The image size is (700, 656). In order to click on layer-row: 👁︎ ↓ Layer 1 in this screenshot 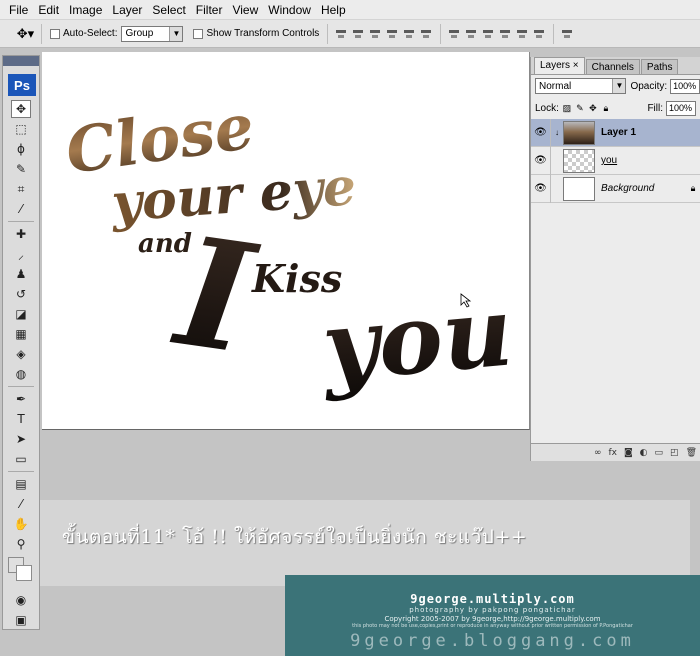, I will do `click(615, 132)`.